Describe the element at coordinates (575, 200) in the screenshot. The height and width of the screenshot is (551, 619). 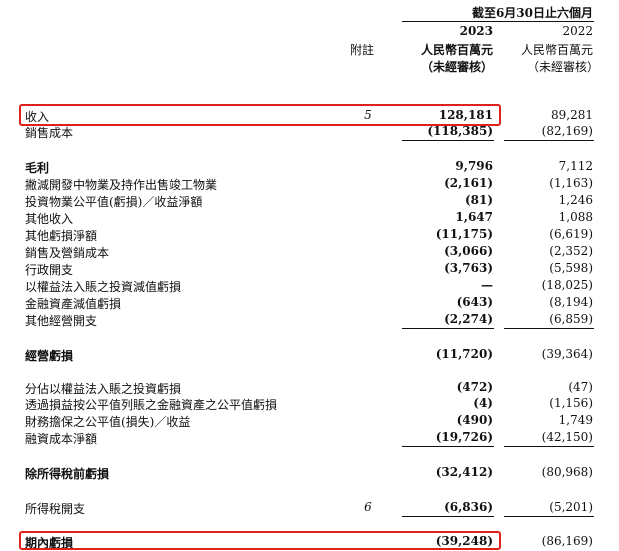
I see `row-value-2022: 1,246` at that location.